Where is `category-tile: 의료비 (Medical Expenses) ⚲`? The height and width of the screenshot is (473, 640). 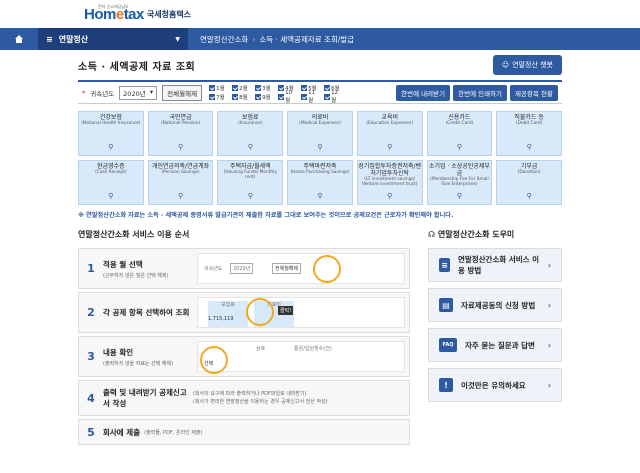
category-tile: 의료비 (Medical Expenses) ⚲ is located at coordinates (320, 133).